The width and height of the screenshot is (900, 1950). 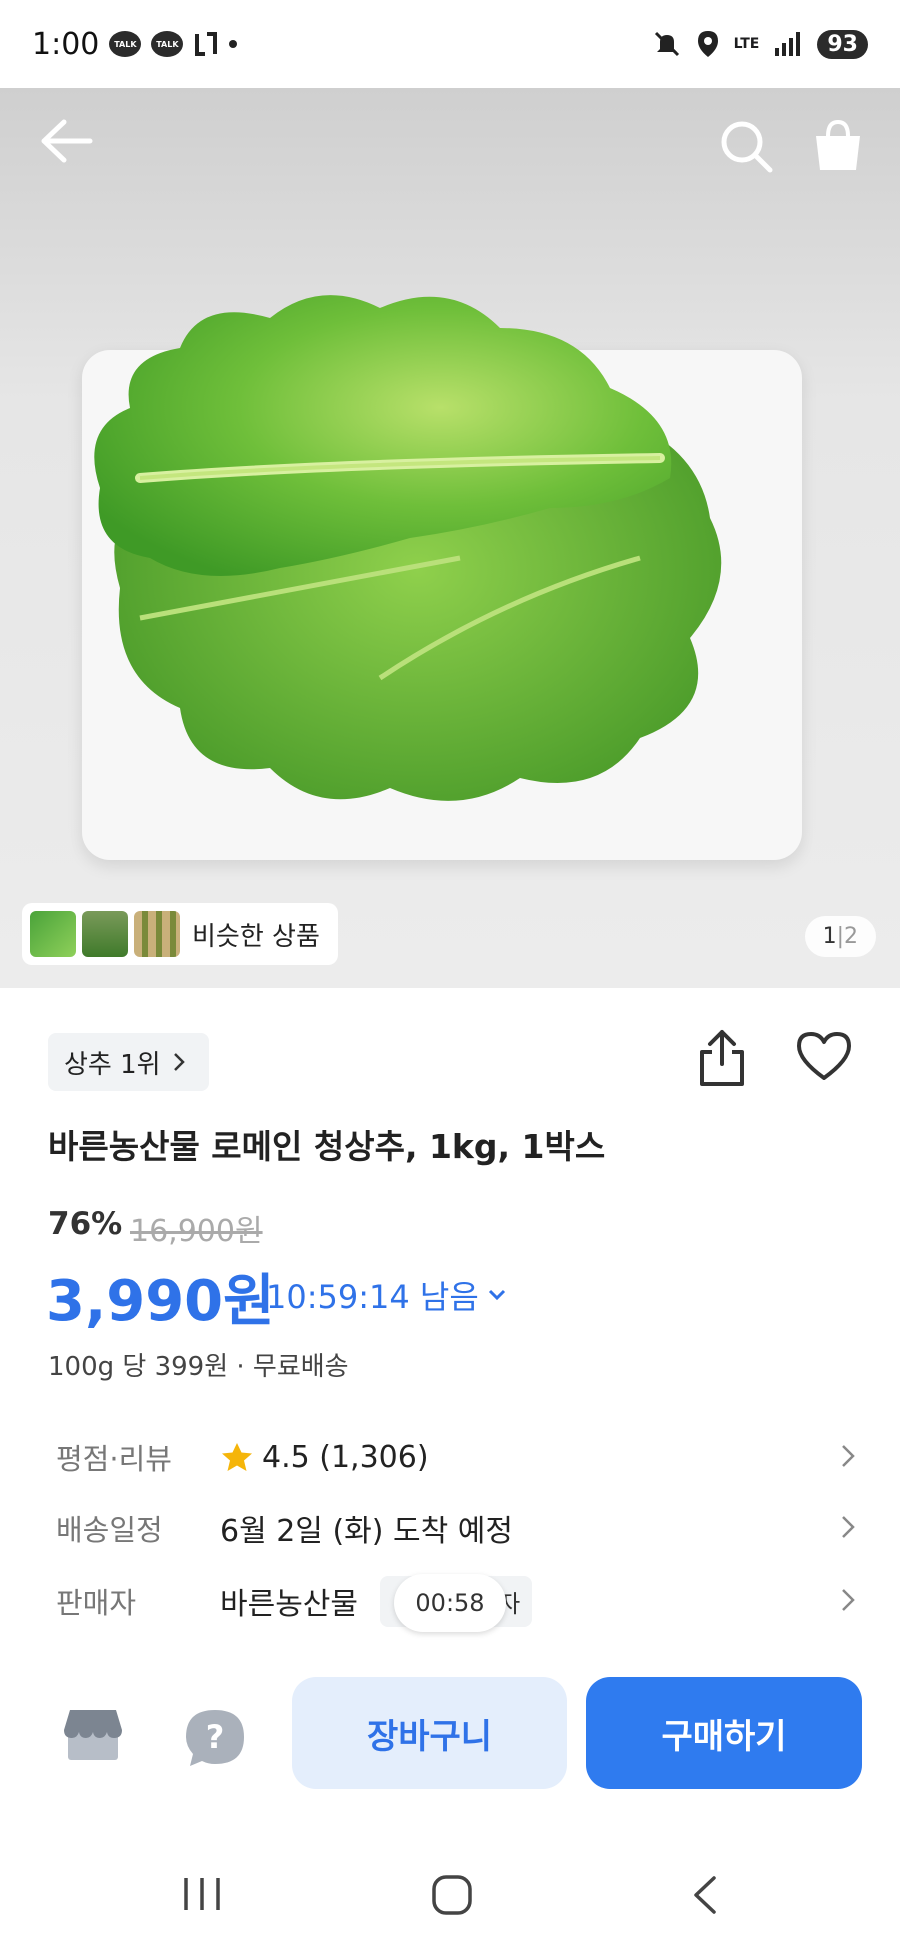 I want to click on notification-dot-icon, so click(x=233, y=44).